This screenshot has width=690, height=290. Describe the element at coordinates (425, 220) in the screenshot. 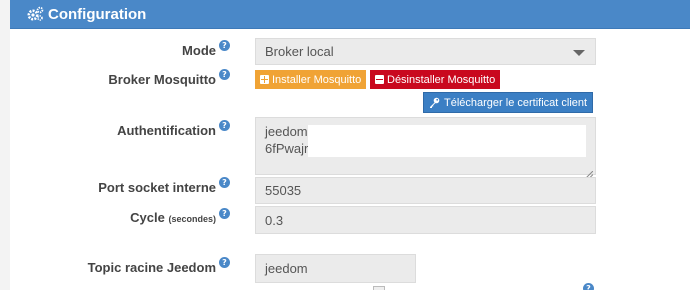

I see `cycle-input: 0.3` at that location.